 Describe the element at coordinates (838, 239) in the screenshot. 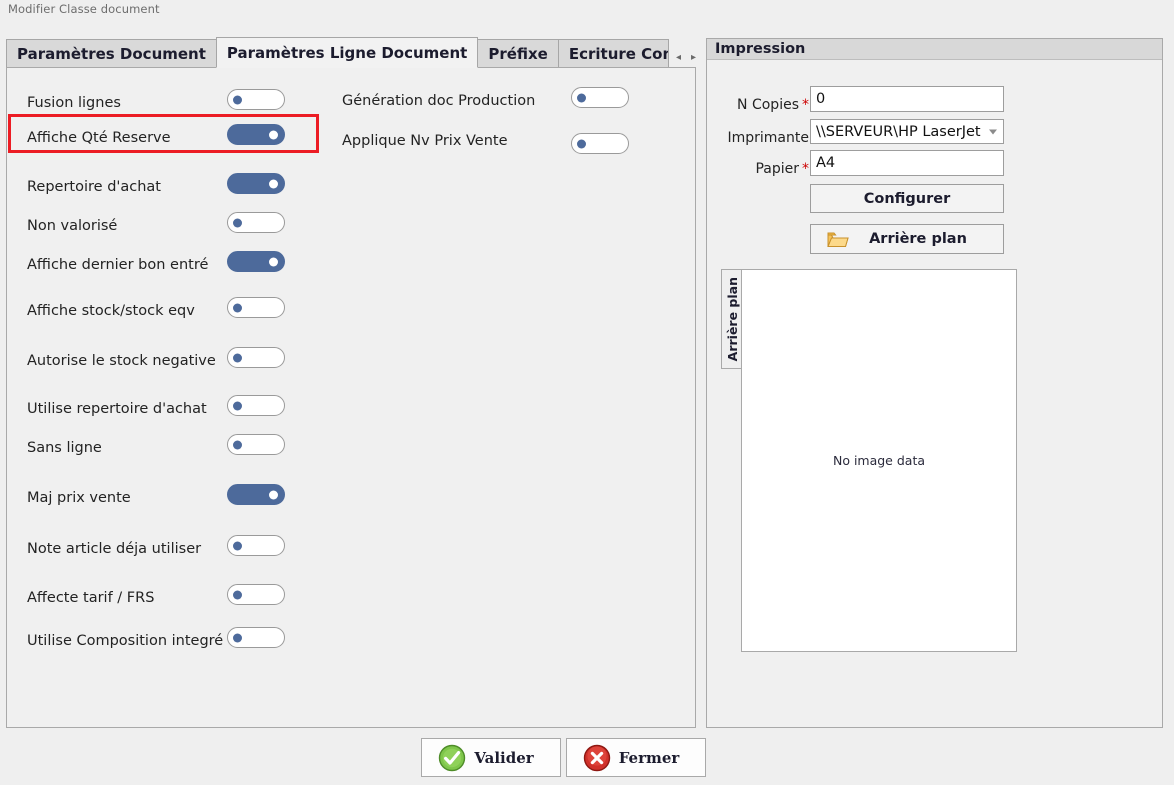

I see `folder-icon` at that location.